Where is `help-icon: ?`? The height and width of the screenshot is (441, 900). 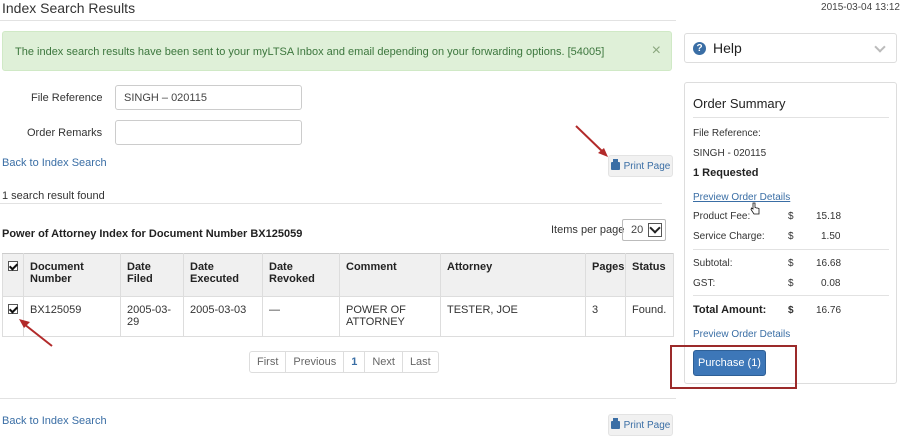 help-icon: ? is located at coordinates (699, 48).